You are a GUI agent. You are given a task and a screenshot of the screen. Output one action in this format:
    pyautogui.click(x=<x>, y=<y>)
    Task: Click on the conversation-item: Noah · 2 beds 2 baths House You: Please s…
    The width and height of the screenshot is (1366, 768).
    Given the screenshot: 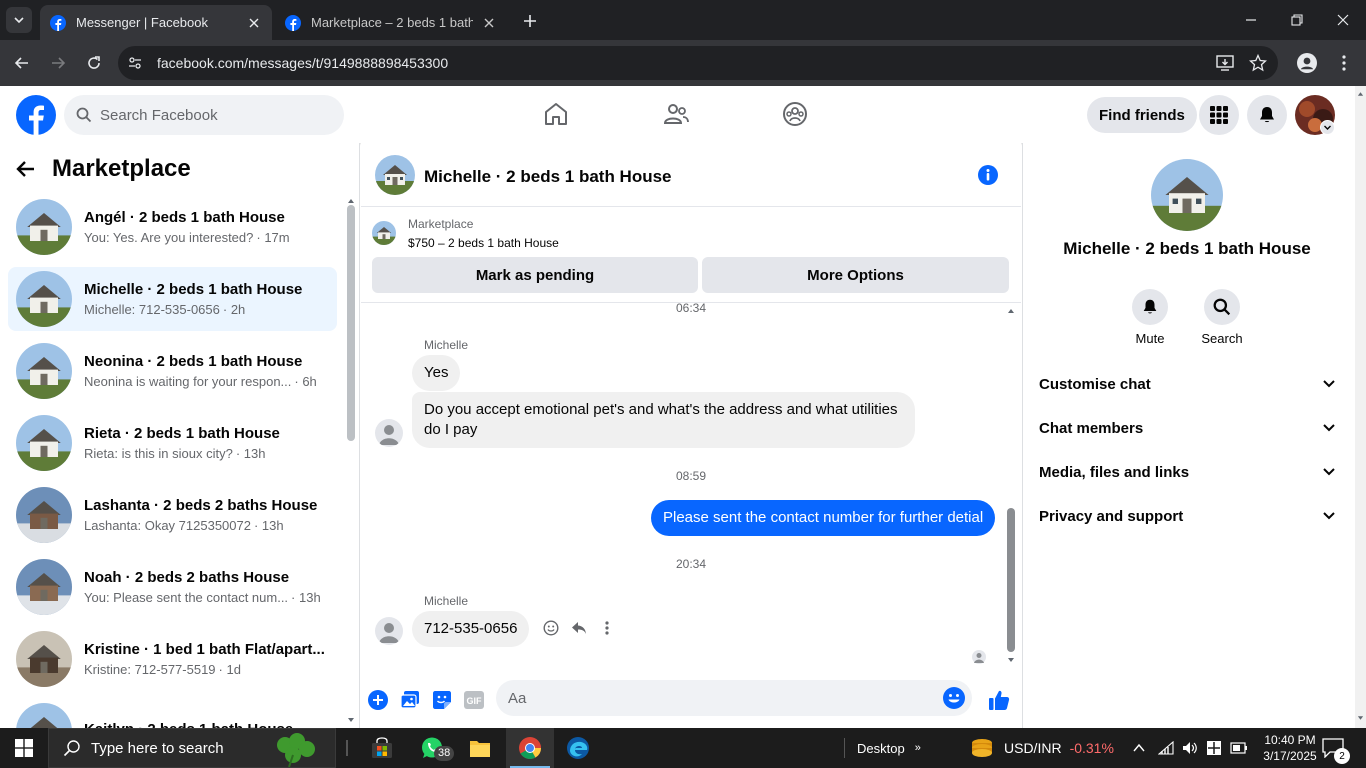 What is the action you would take?
    pyautogui.click(x=172, y=587)
    